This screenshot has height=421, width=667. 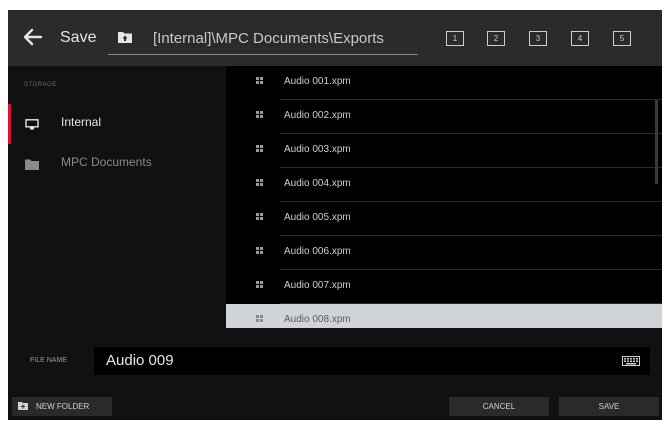 I want to click on active-indicator, so click(x=9, y=124).